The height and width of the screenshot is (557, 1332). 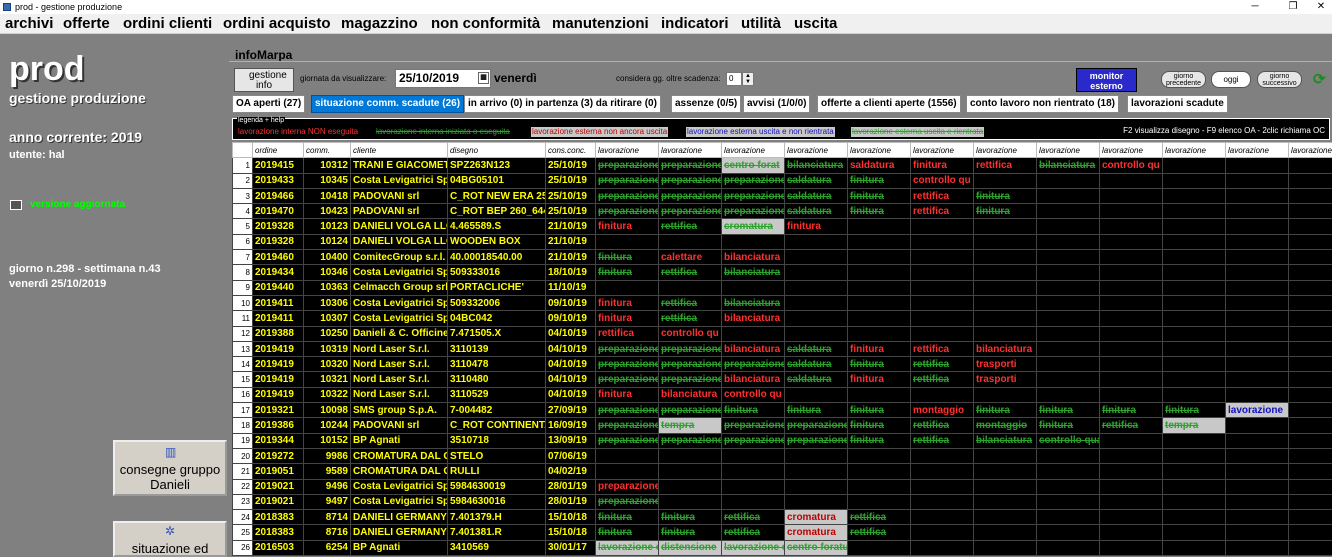 What do you see at coordinates (242, 532) in the screenshot?
I see `row-number: 25` at bounding box center [242, 532].